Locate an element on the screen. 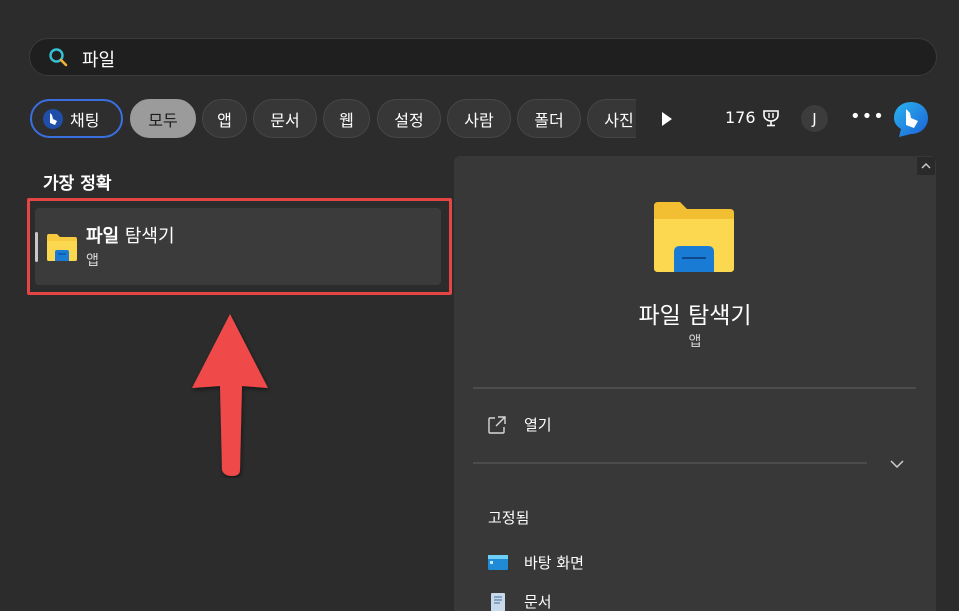  open-external-icon is located at coordinates (497, 424).